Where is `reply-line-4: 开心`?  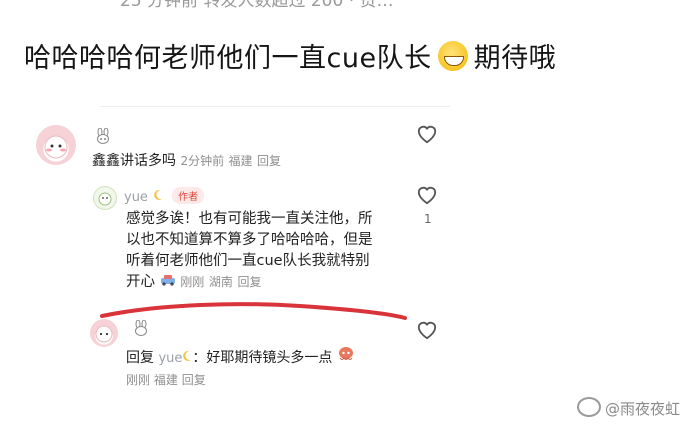 reply-line-4: 开心 is located at coordinates (140, 282).